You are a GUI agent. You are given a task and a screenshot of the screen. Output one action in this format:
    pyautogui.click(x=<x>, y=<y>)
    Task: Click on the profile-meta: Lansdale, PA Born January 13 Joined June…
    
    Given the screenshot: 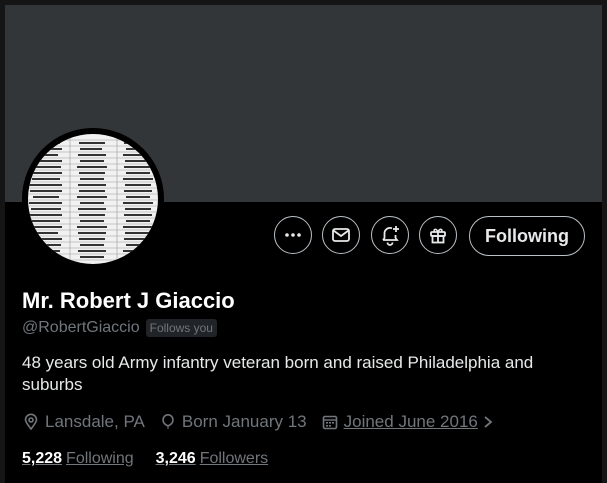 What is the action you would take?
    pyautogui.click(x=267, y=422)
    